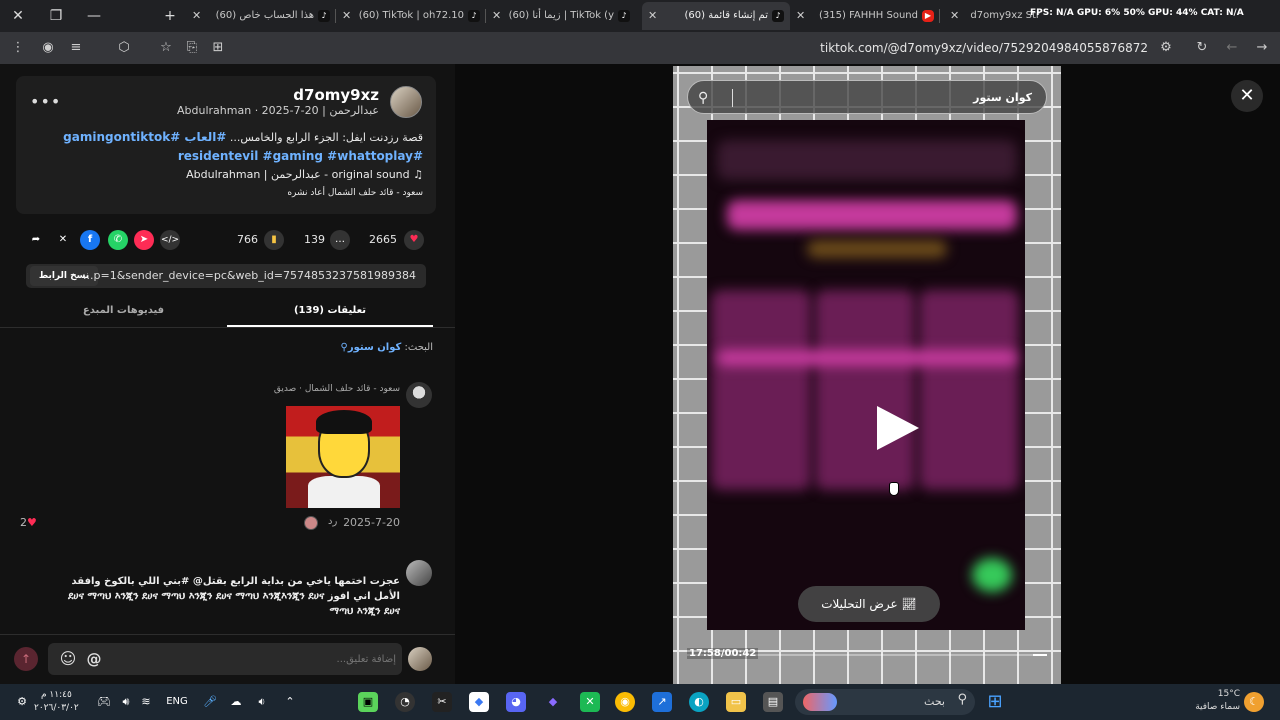 The height and width of the screenshot is (720, 1280). What do you see at coordinates (867, 97) in the screenshot?
I see `video-search-box: ⚲ كوان ستور` at bounding box center [867, 97].